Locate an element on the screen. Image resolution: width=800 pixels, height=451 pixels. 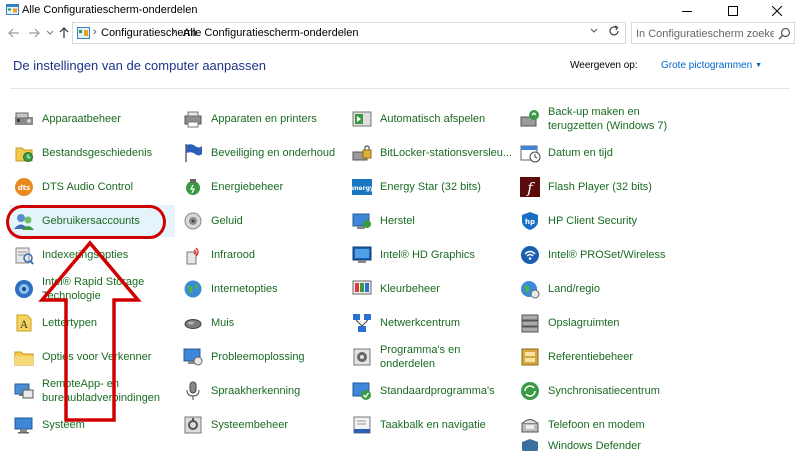
maximize-icon is located at coordinates (733, 10).